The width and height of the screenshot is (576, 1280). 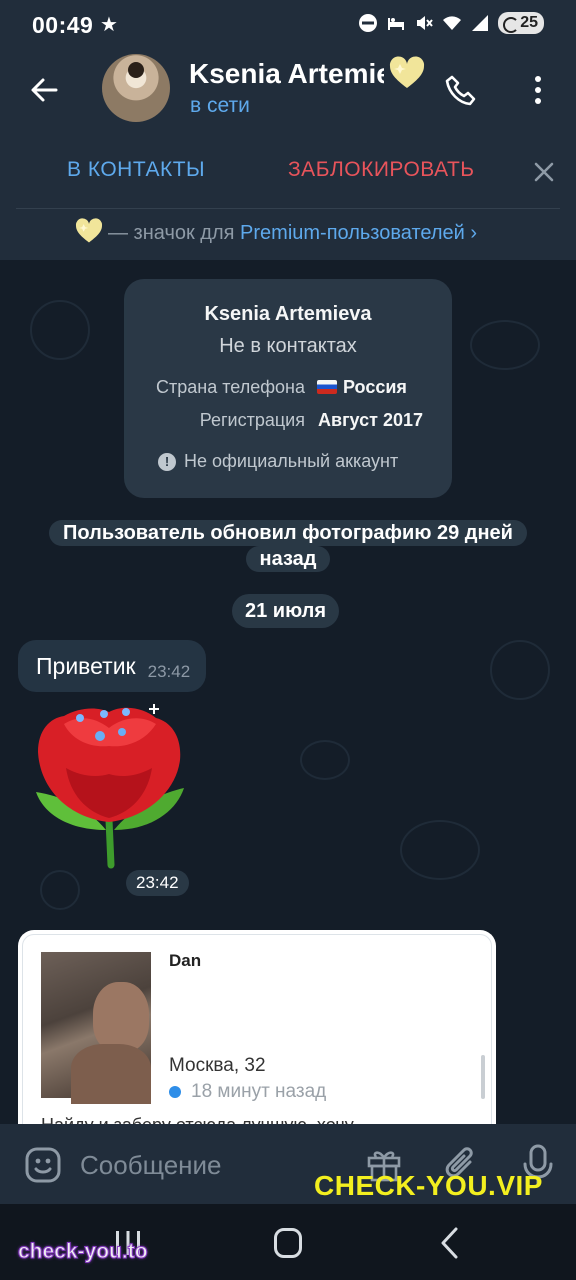 What do you see at coordinates (63, 25) in the screenshot?
I see `clock: 00:49` at bounding box center [63, 25].